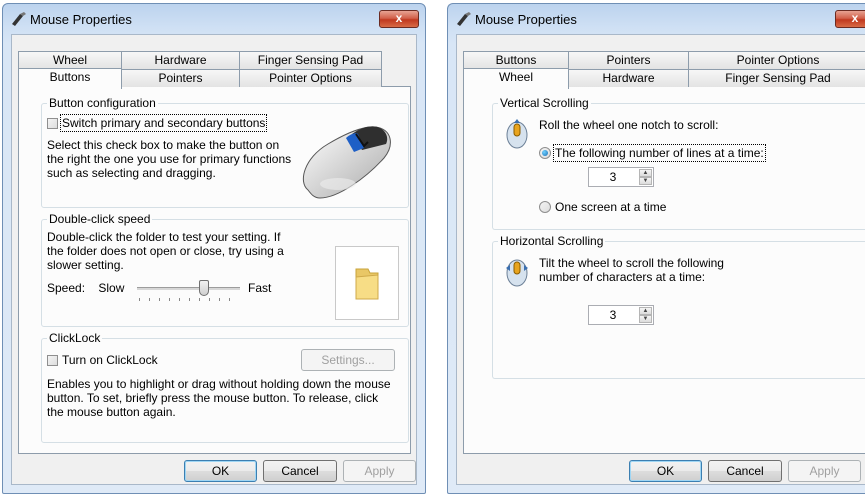 This screenshot has height=496, width=865. I want to click on double-click-speed-slider, so click(188, 290).